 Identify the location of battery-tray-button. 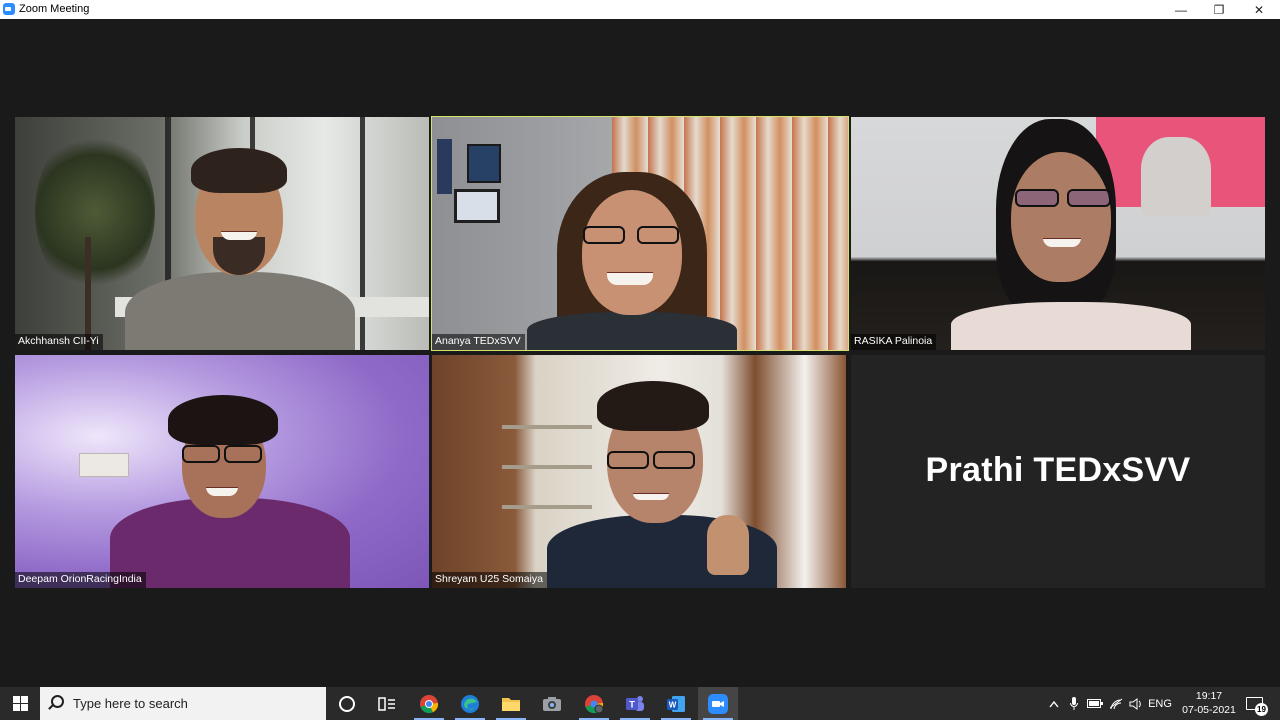
(1095, 703).